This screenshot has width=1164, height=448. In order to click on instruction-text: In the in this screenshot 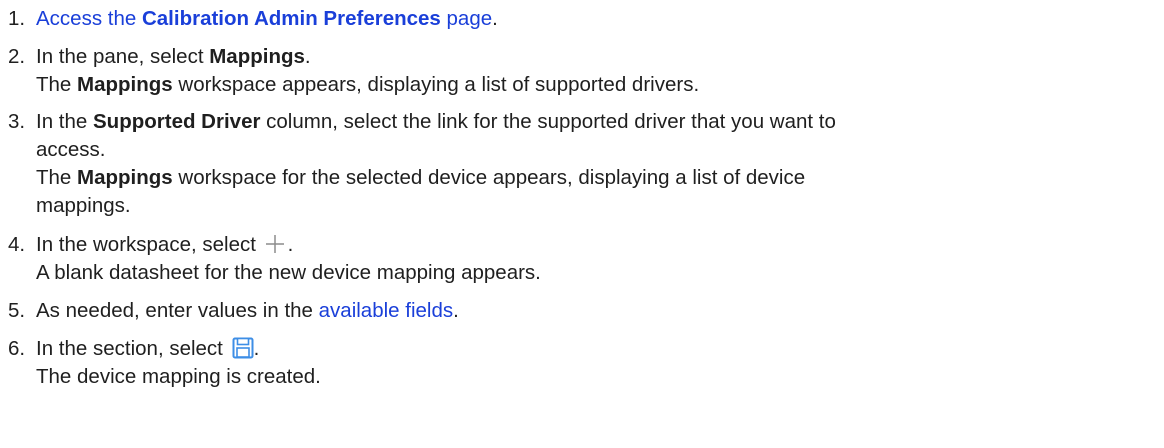, I will do `click(64, 121)`.